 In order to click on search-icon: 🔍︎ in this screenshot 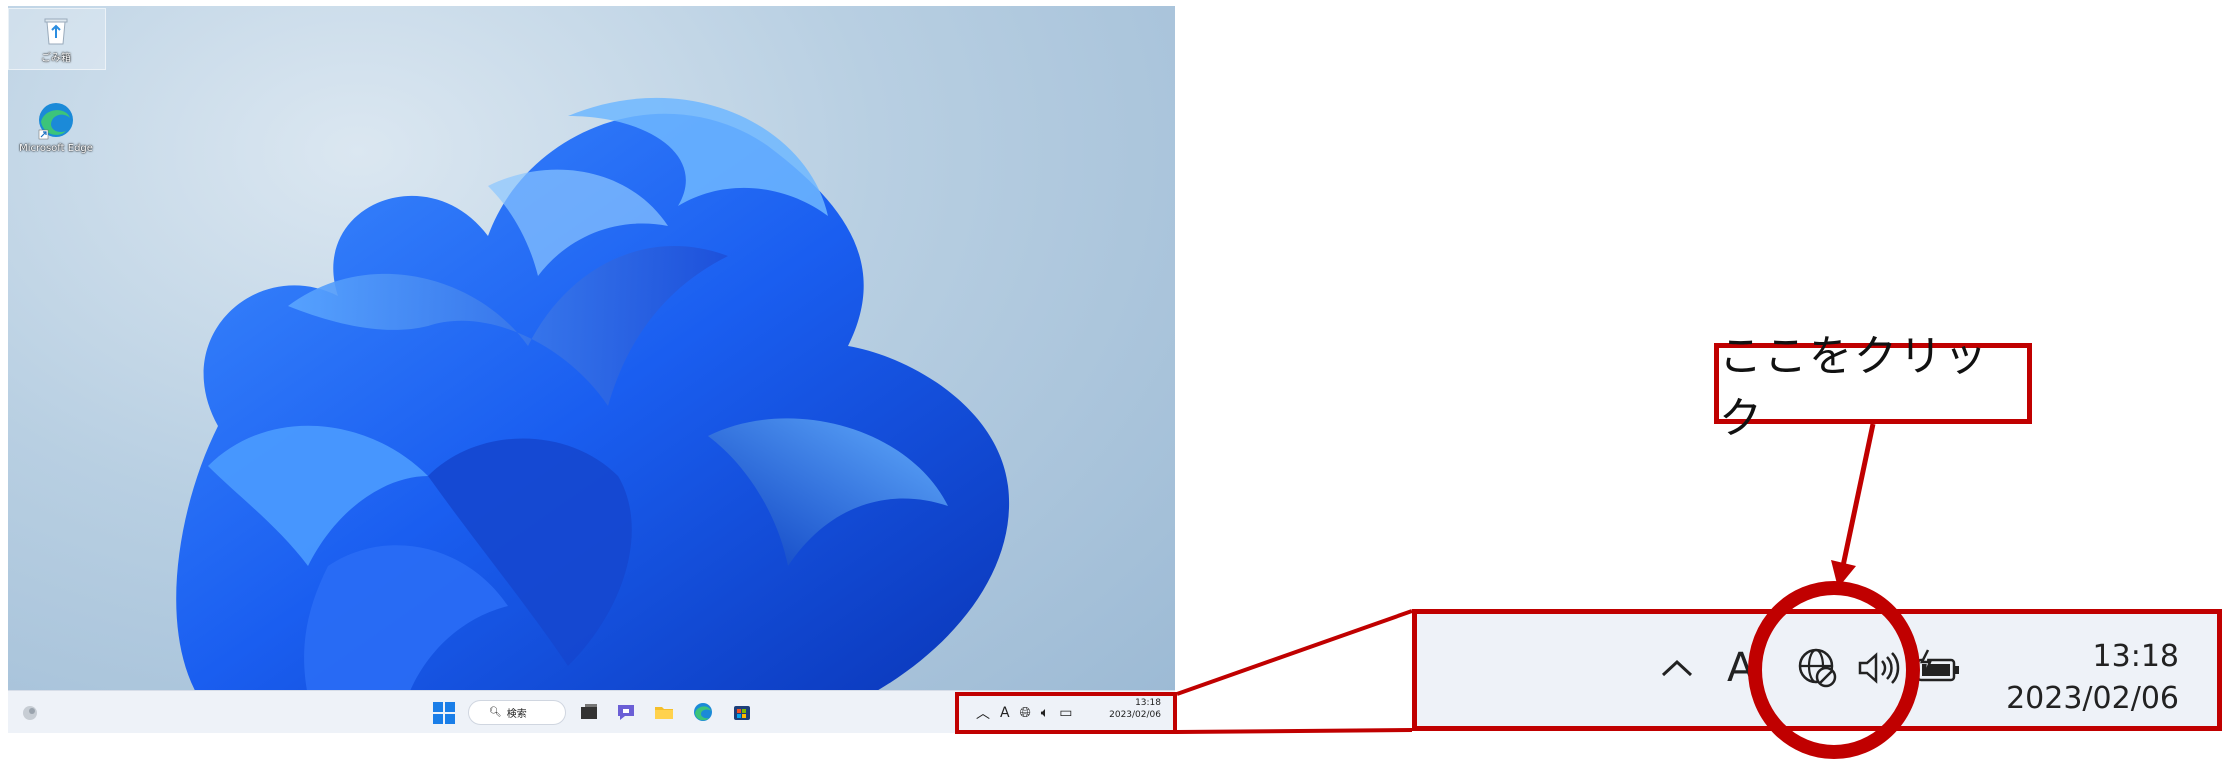, I will do `click(495, 712)`.